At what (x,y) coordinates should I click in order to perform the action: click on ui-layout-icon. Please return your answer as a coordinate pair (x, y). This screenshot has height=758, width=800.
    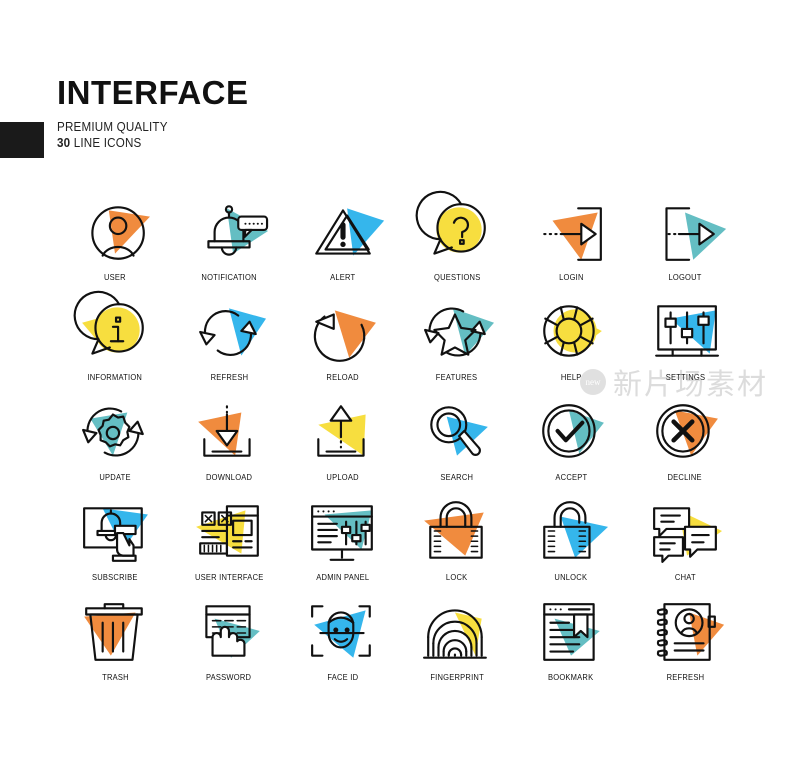
    Looking at the image, I should click on (229, 532).